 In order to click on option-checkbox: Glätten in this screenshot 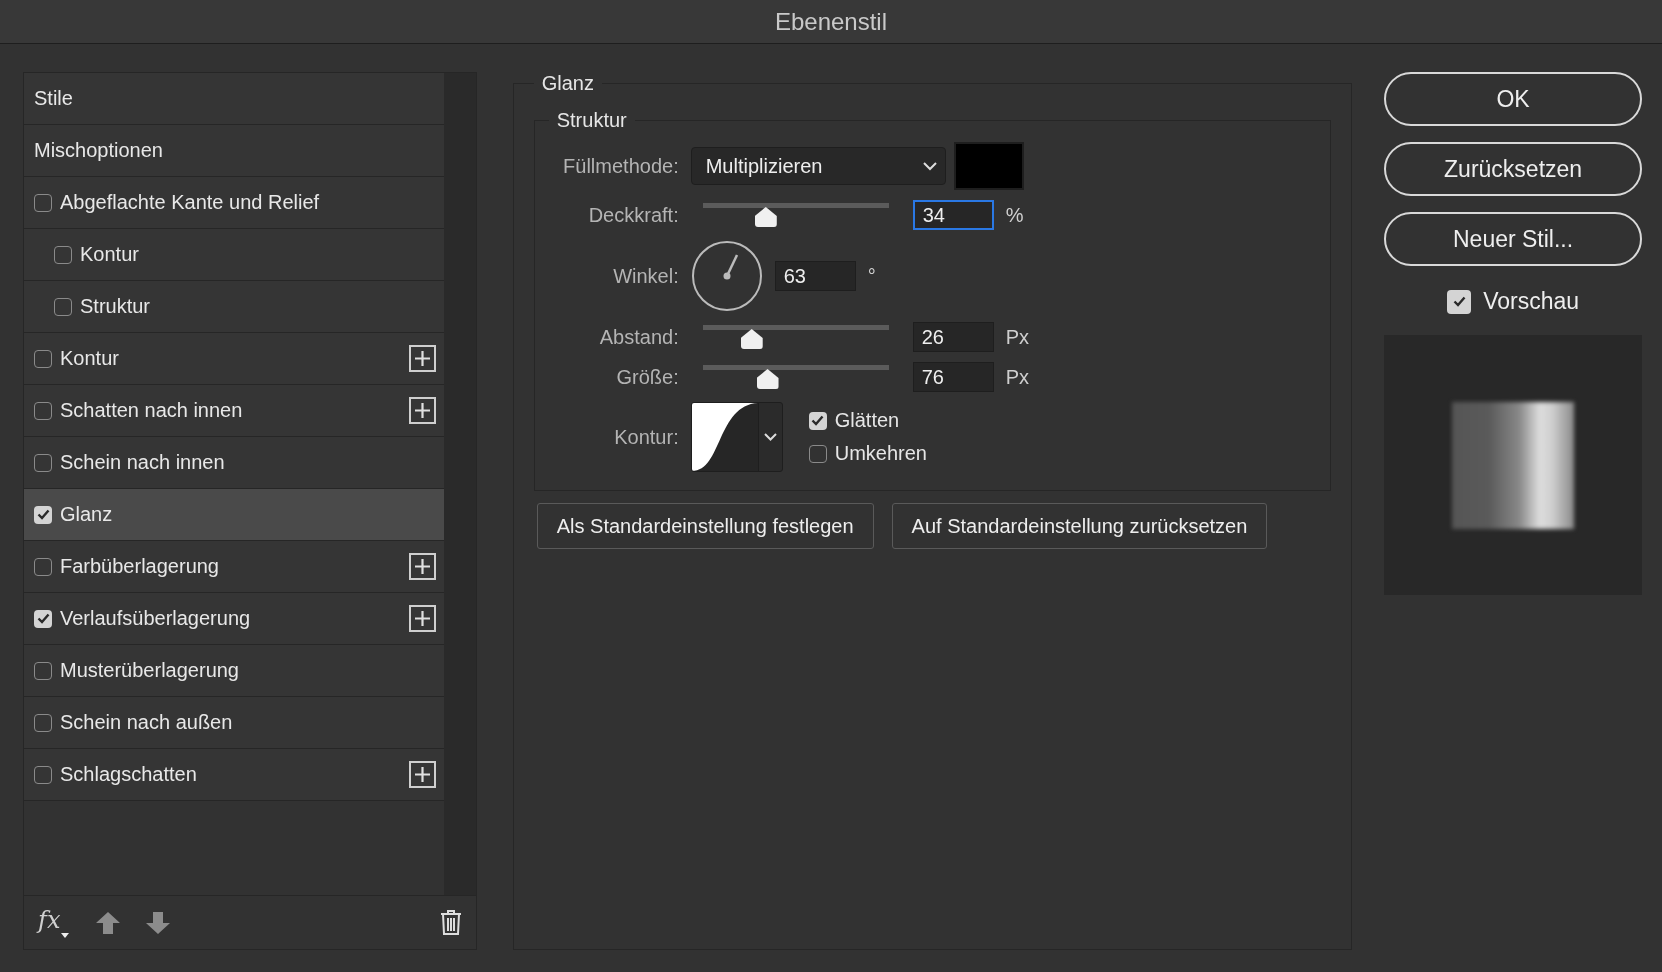, I will do `click(867, 420)`.